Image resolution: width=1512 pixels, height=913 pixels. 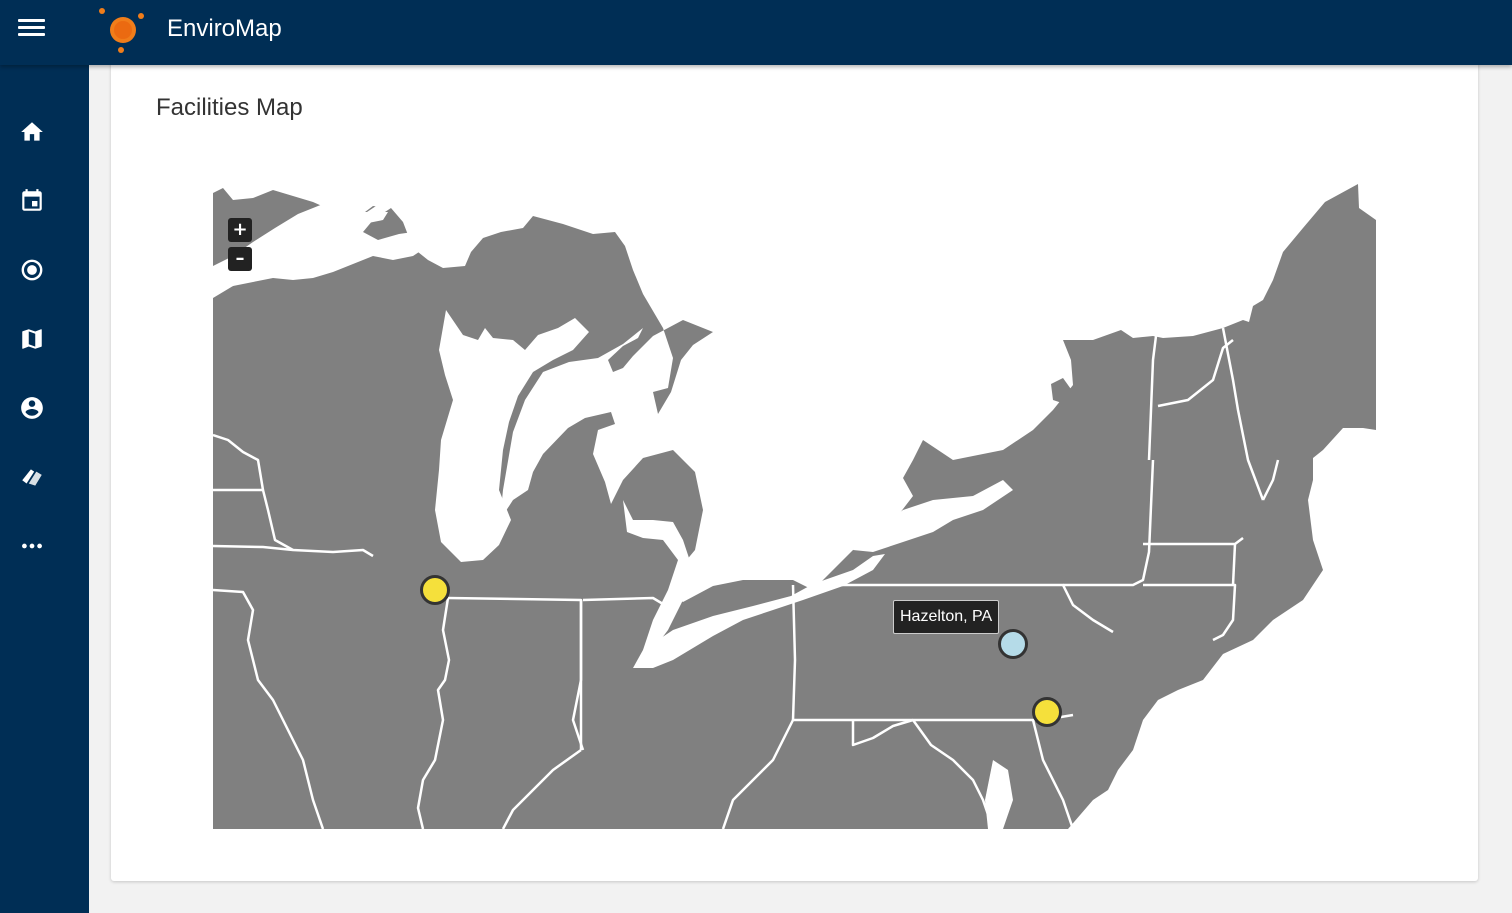 What do you see at coordinates (240, 230) in the screenshot?
I see `zoom-in-button: +` at bounding box center [240, 230].